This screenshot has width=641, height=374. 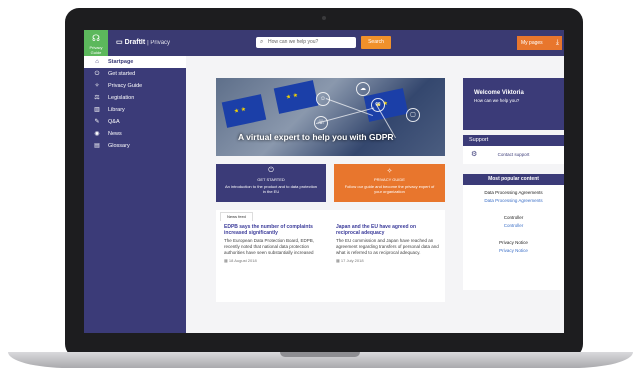 What do you see at coordinates (242, 260) in the screenshot?
I see `news-date-text: 18 August 2018` at bounding box center [242, 260].